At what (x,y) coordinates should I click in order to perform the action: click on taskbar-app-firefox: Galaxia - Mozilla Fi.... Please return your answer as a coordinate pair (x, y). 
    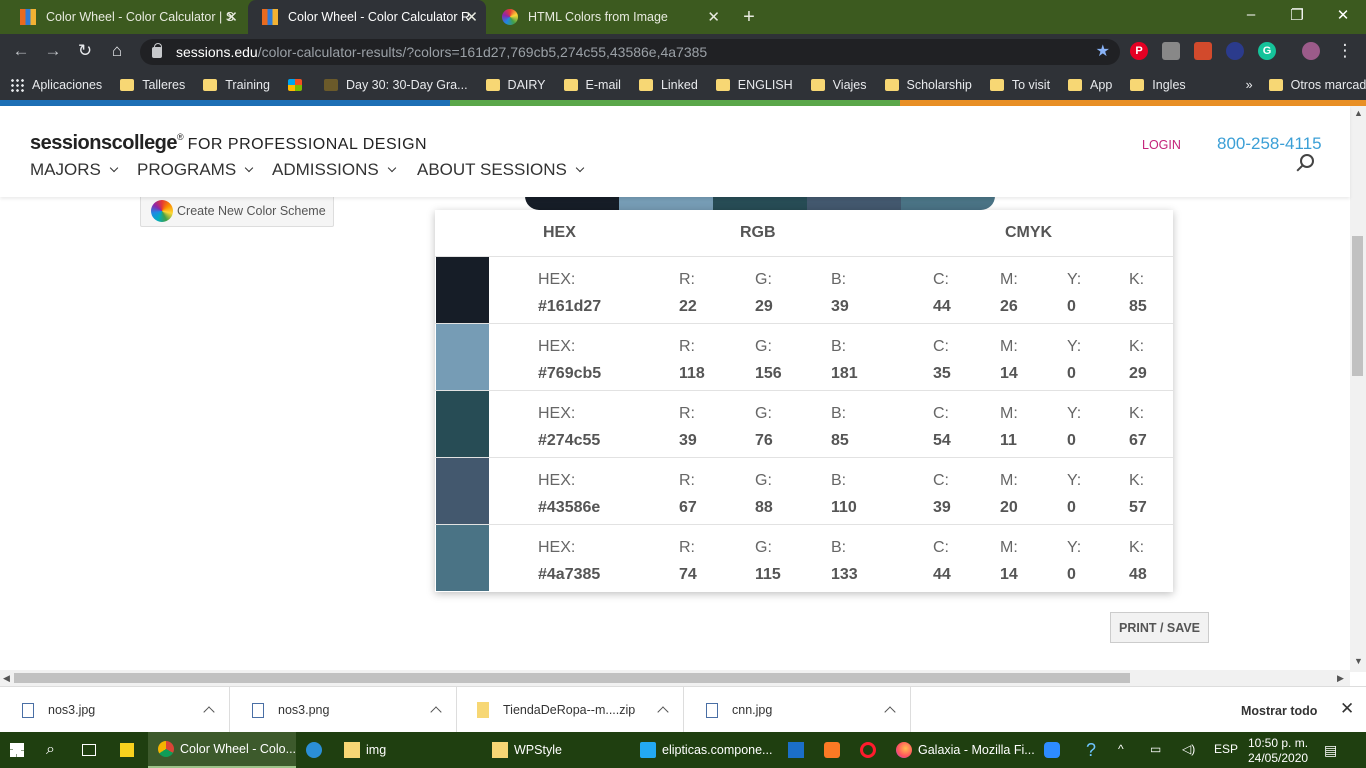
    Looking at the image, I should click on (964, 750).